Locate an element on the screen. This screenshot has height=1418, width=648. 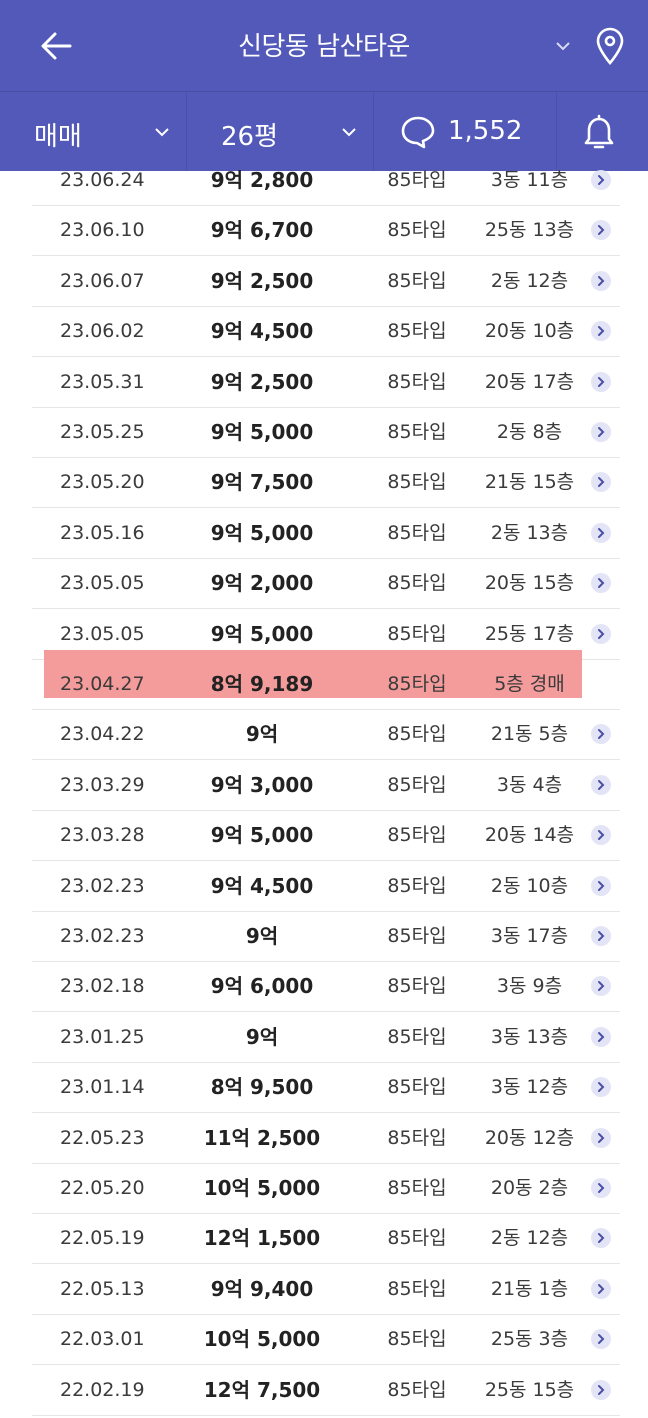
transaction-location: 3동 11층 is located at coordinates (529, 180).